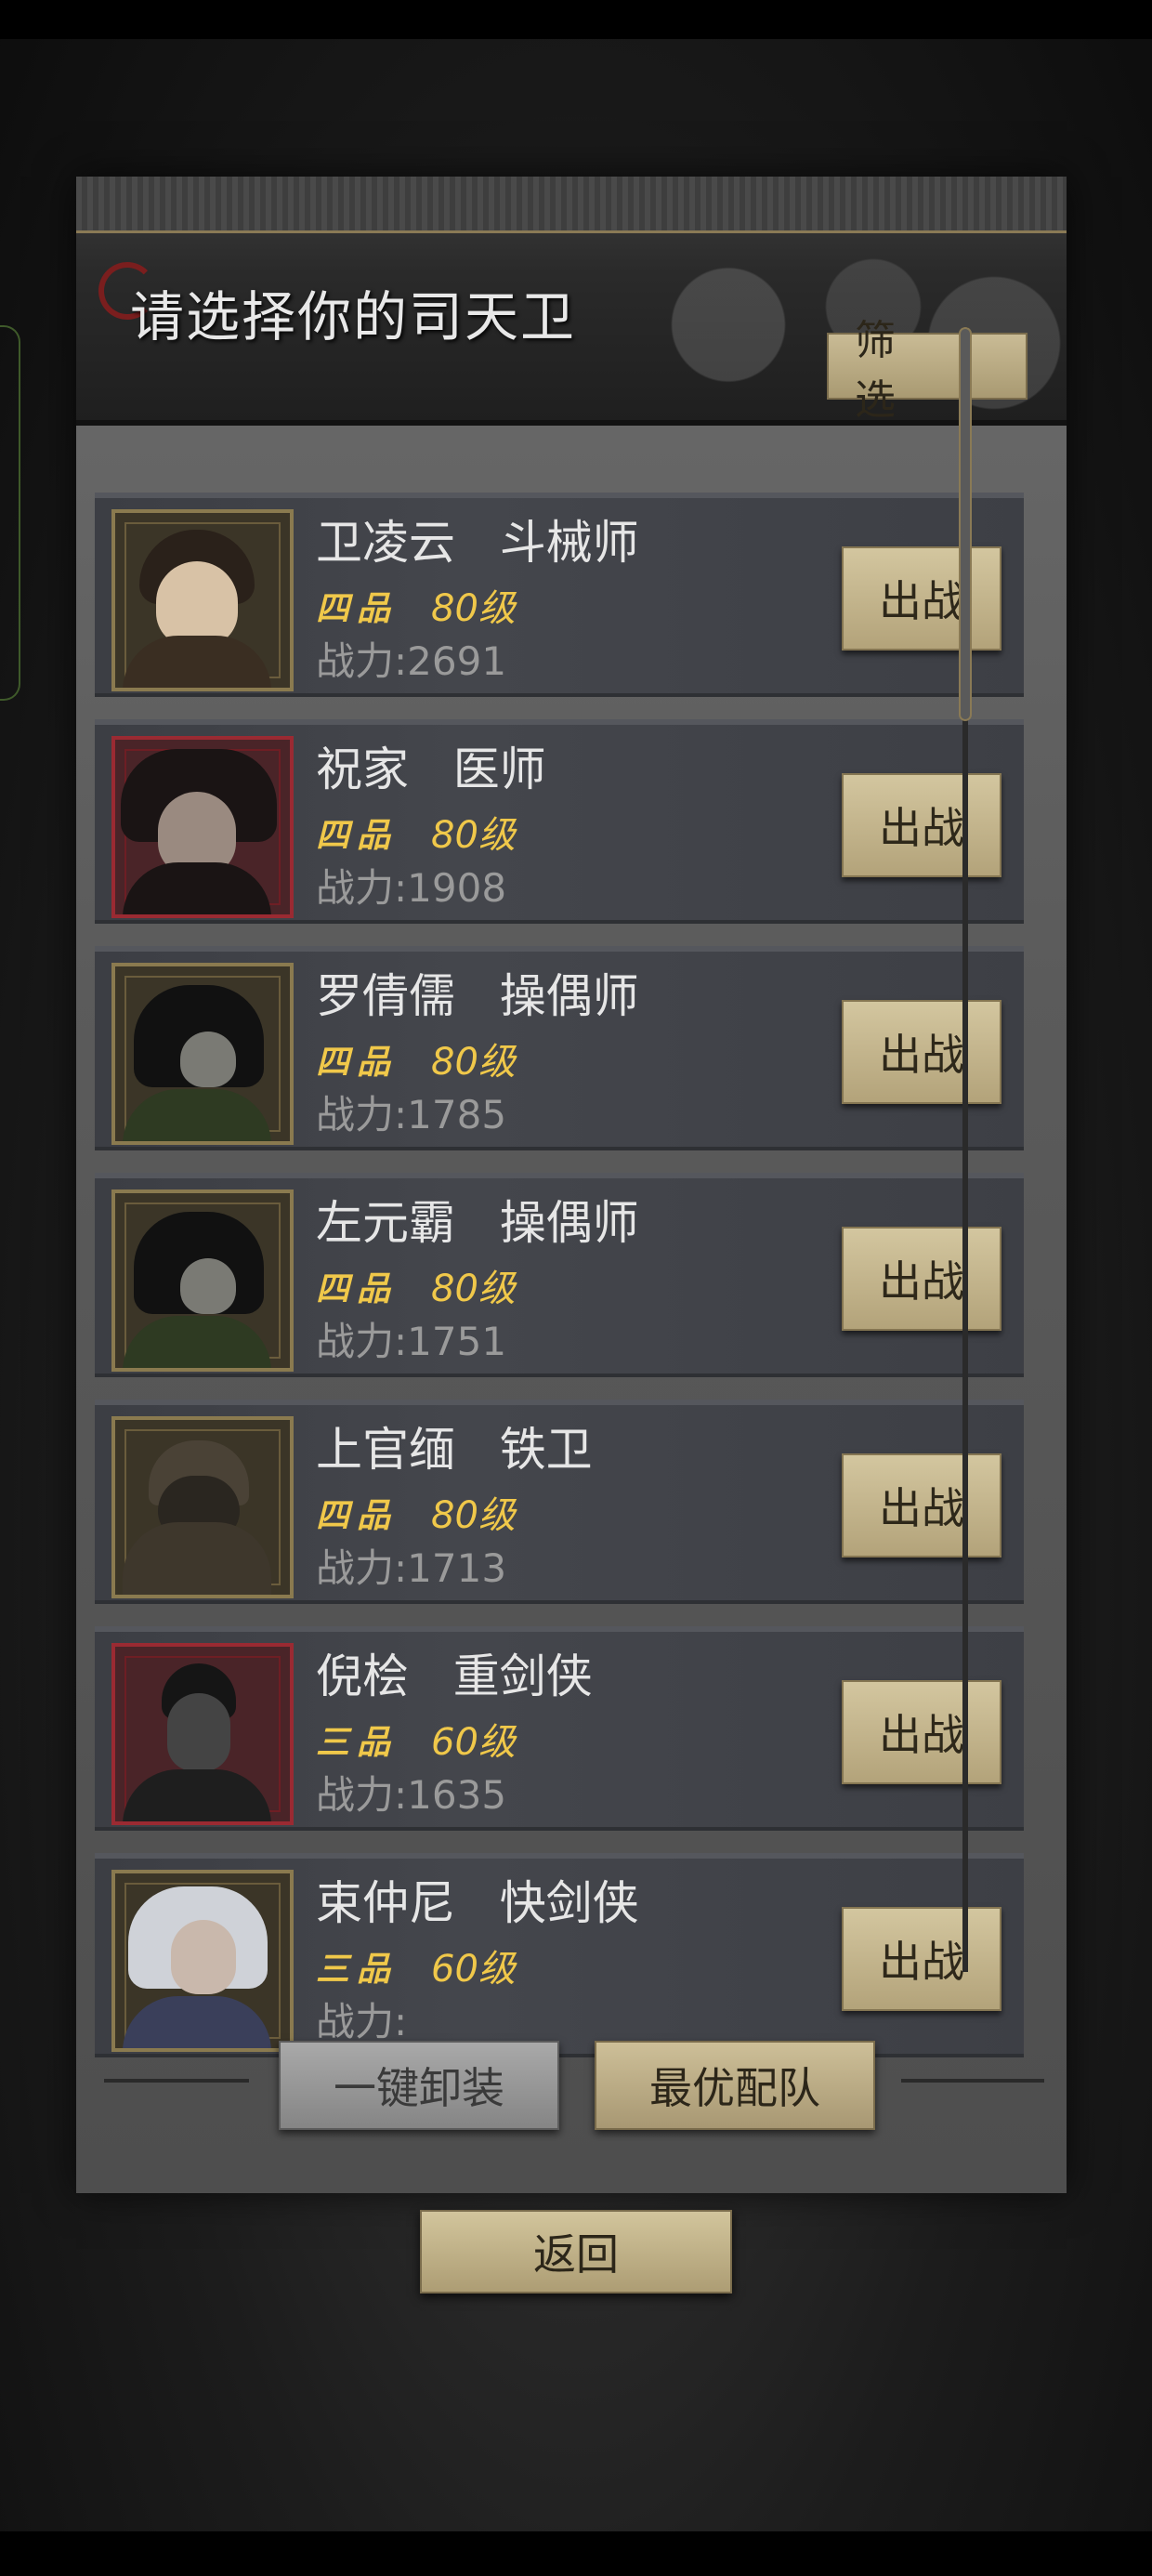 The width and height of the screenshot is (1152, 2576). Describe the element at coordinates (431, 769) in the screenshot. I see `guard-name: 祝家 医师` at that location.